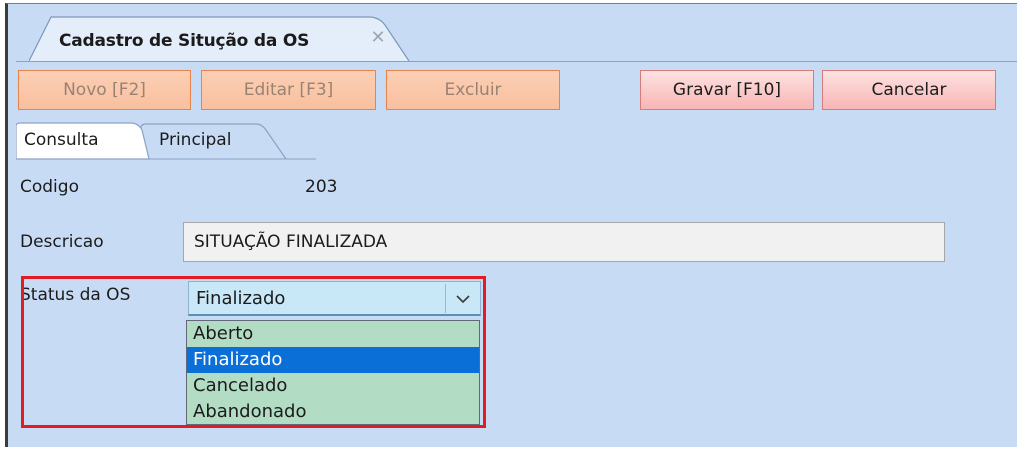 The width and height of the screenshot is (1024, 452). What do you see at coordinates (62, 242) in the screenshot?
I see `descricao-label: Descricao` at bounding box center [62, 242].